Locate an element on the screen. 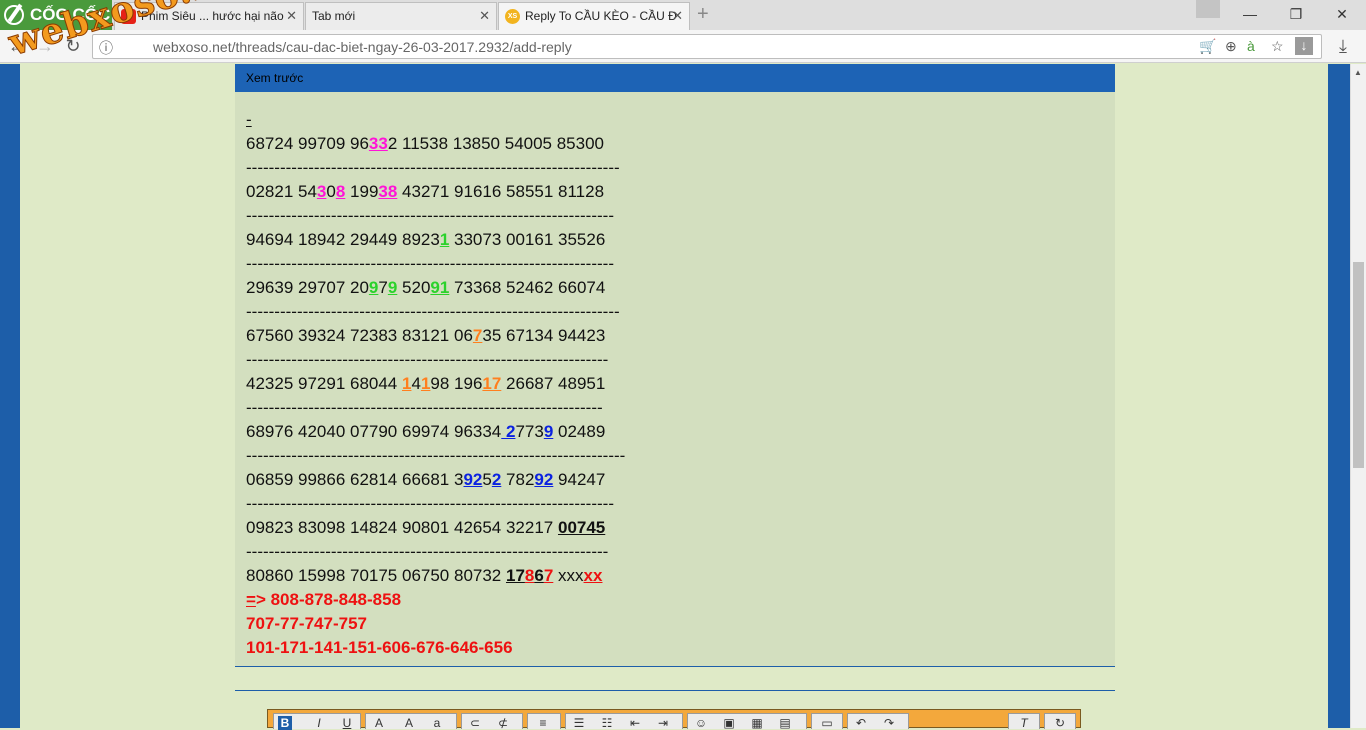 The image size is (1366, 730). tab-title: Tab mới is located at coordinates (334, 16).